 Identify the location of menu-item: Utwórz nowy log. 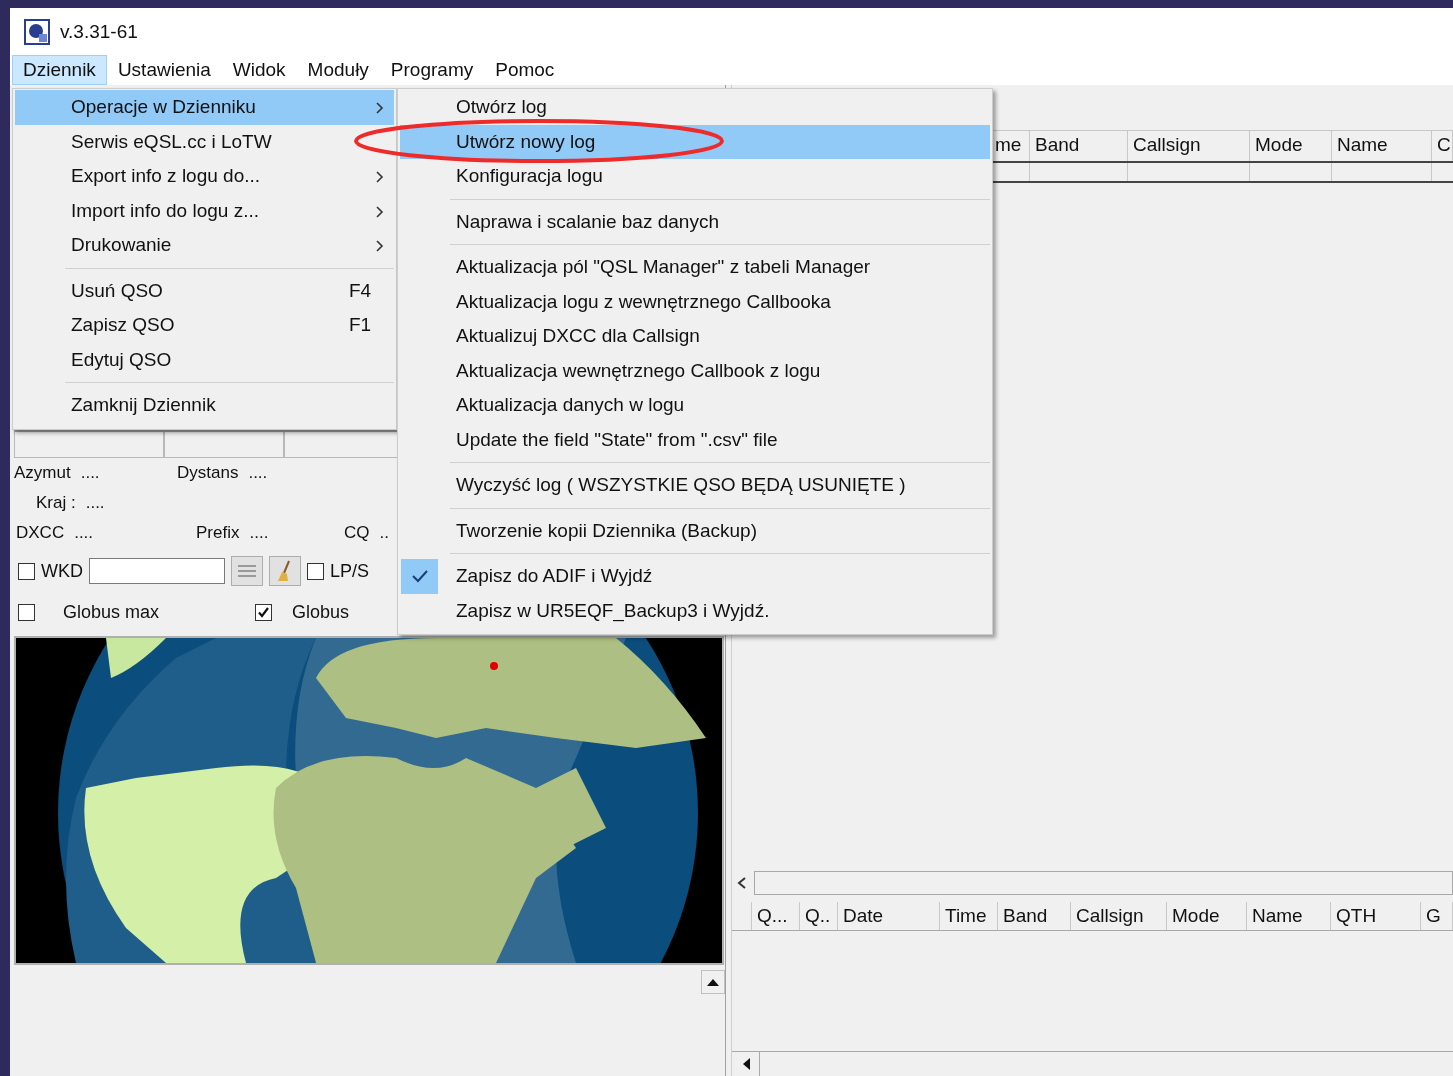
(695, 141).